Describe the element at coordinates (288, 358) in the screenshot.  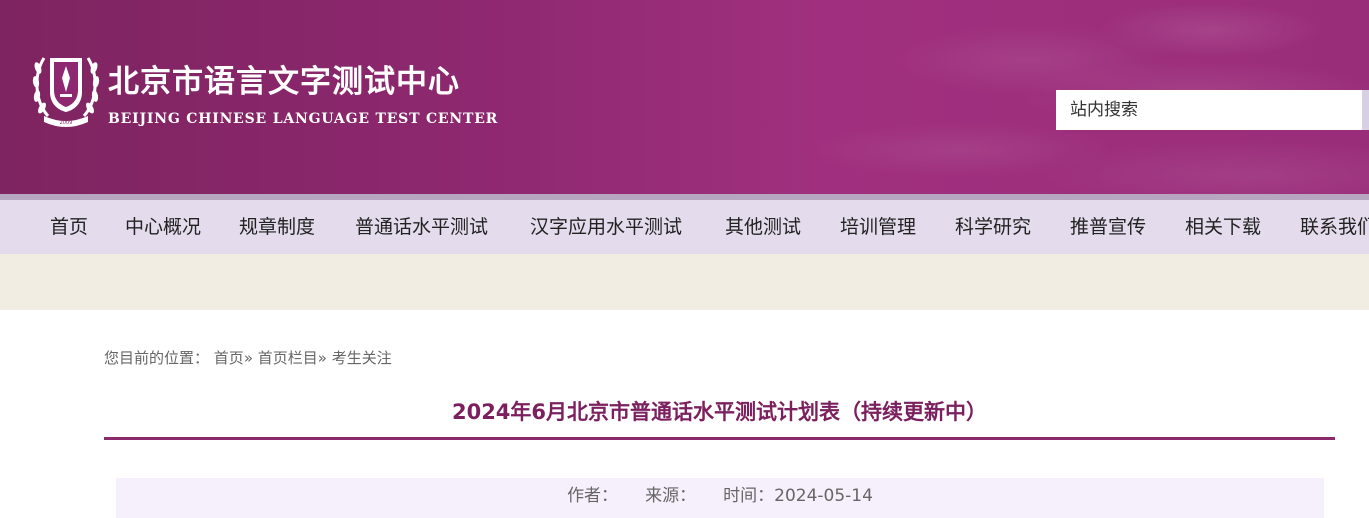
I see `breadcrumb-link-column: 首页栏目` at that location.